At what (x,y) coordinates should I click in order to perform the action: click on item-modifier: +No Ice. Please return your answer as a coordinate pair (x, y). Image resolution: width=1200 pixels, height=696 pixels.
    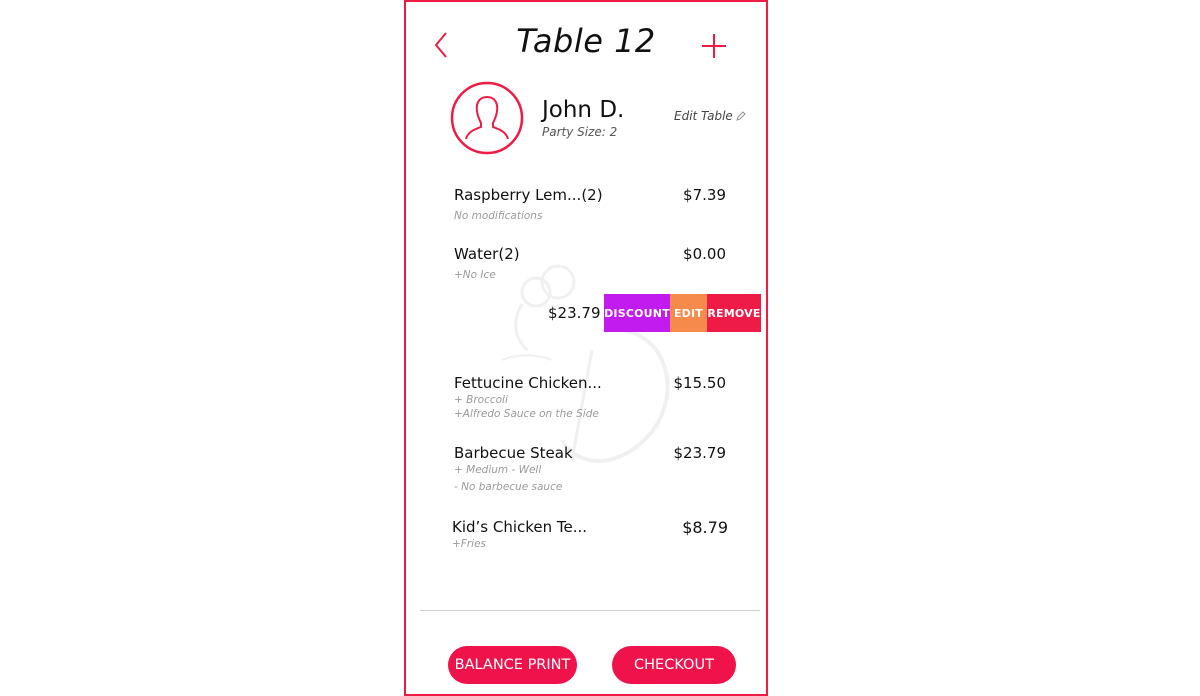
    Looking at the image, I should click on (475, 275).